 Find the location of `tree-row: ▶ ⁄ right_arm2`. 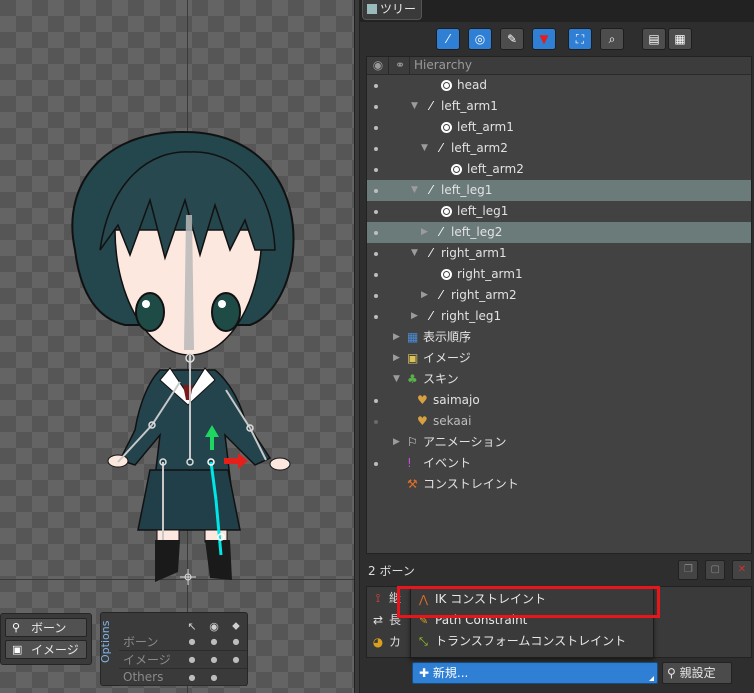

tree-row: ▶ ⁄ right_arm2 is located at coordinates (559, 295).